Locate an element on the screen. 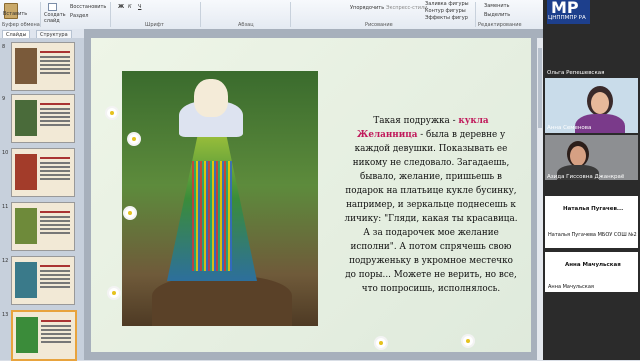 This screenshot has height=361, width=640. quick-styles-button: Экспресс-стили is located at coordinates (406, 8).